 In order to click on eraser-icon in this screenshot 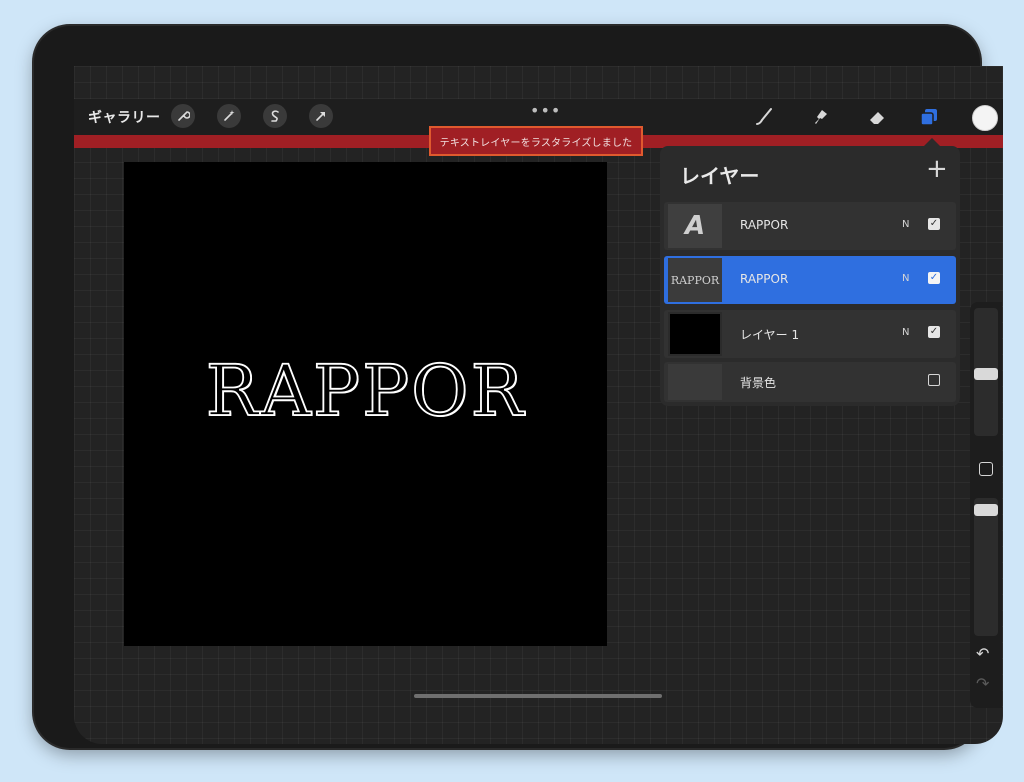, I will do `click(877, 117)`.